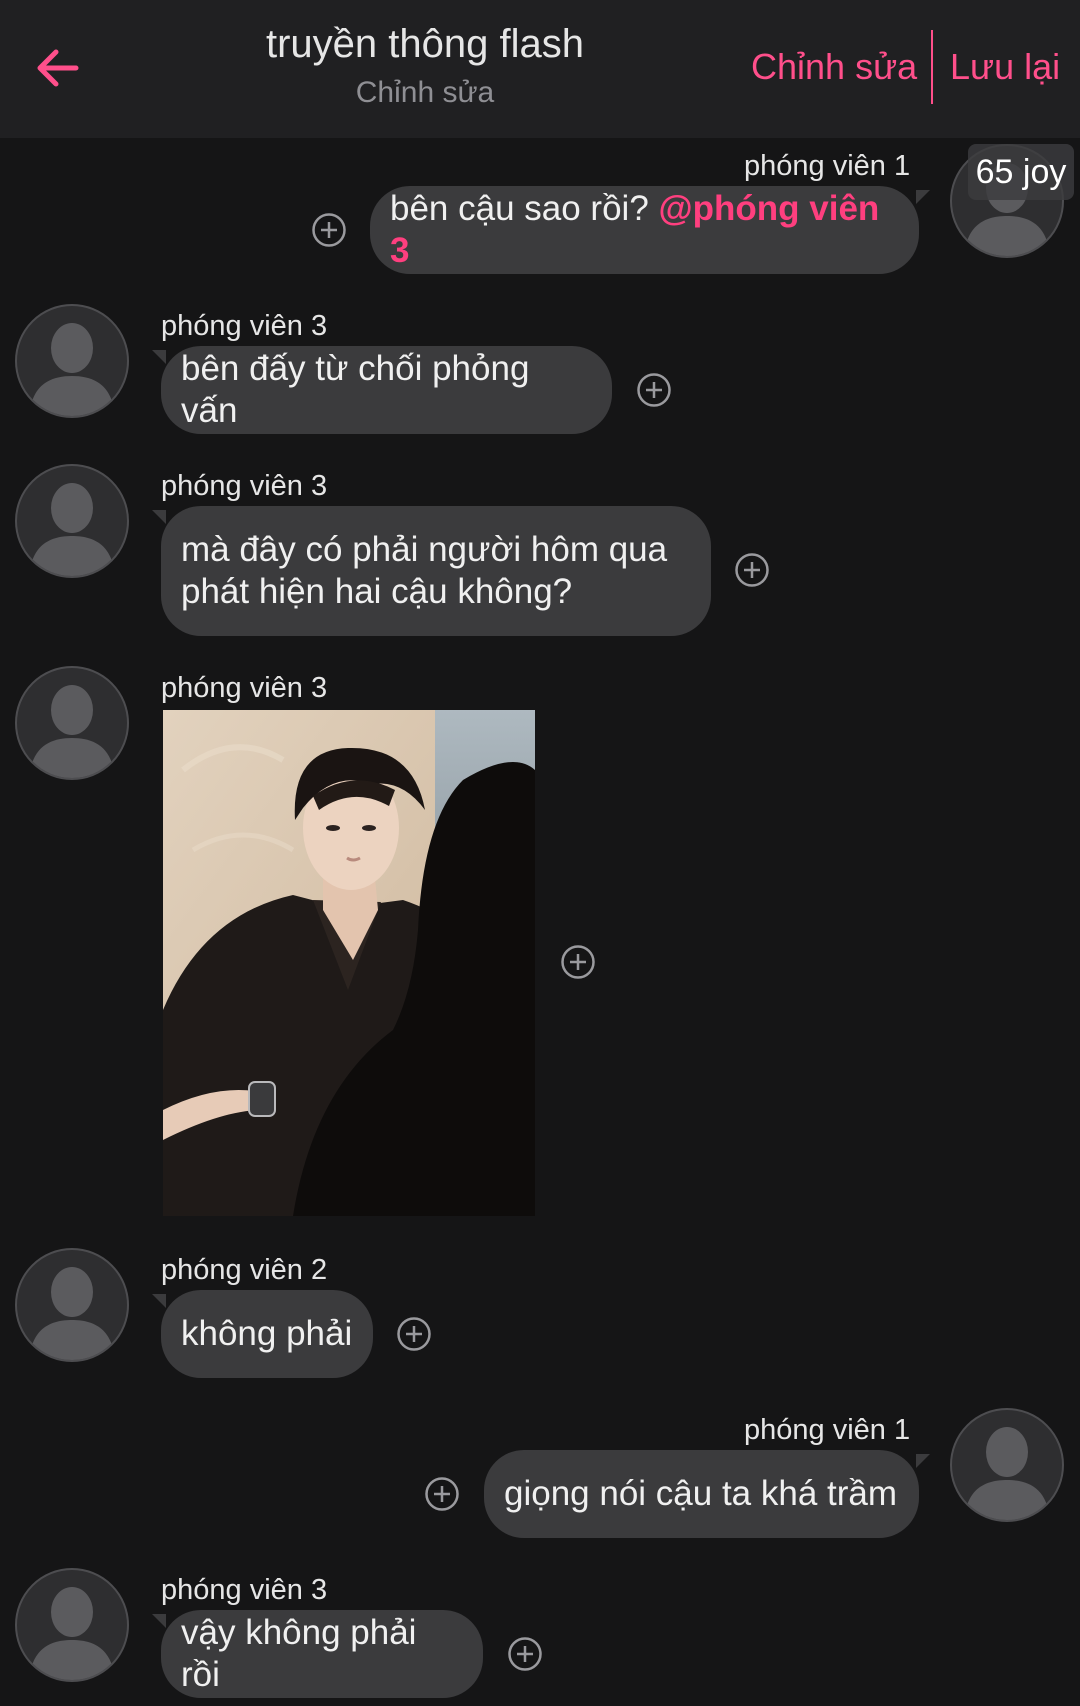 The width and height of the screenshot is (1080, 1706). I want to click on message-text: giọng nói cậu ta khá trầm, so click(701, 1493).